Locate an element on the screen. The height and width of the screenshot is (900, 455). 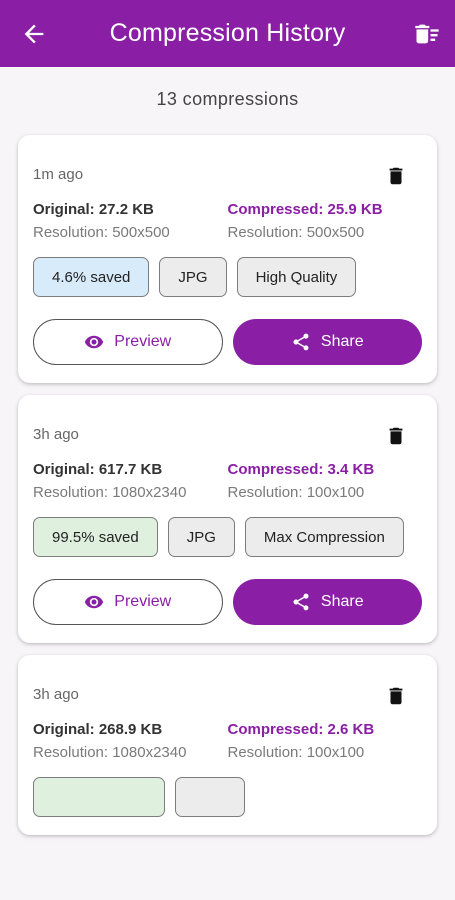
quality-chip: High Quality is located at coordinates (296, 277).